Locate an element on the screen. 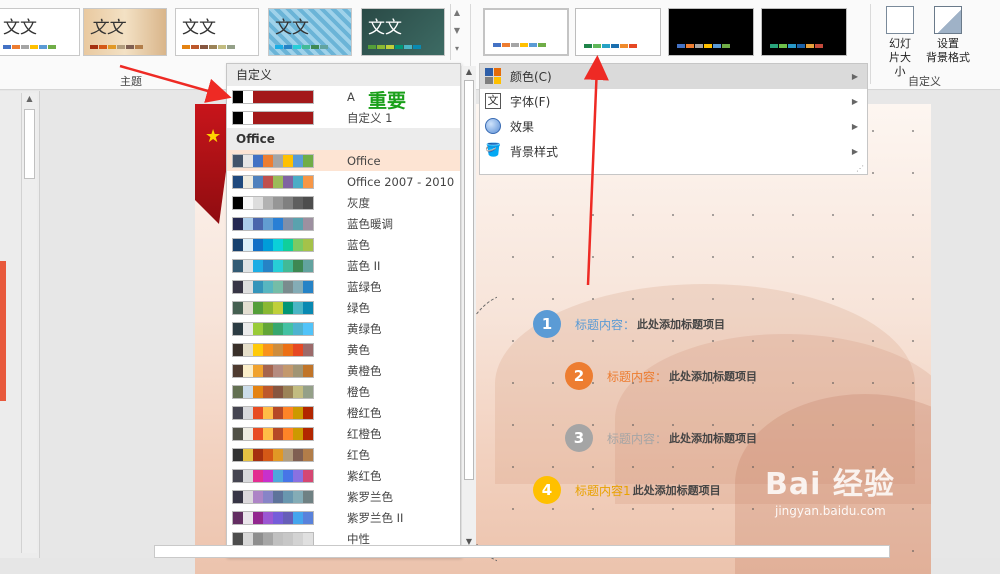 This screenshot has height=574, width=1000. watermark-url: jingyan.baidu.com is located at coordinates (830, 511).